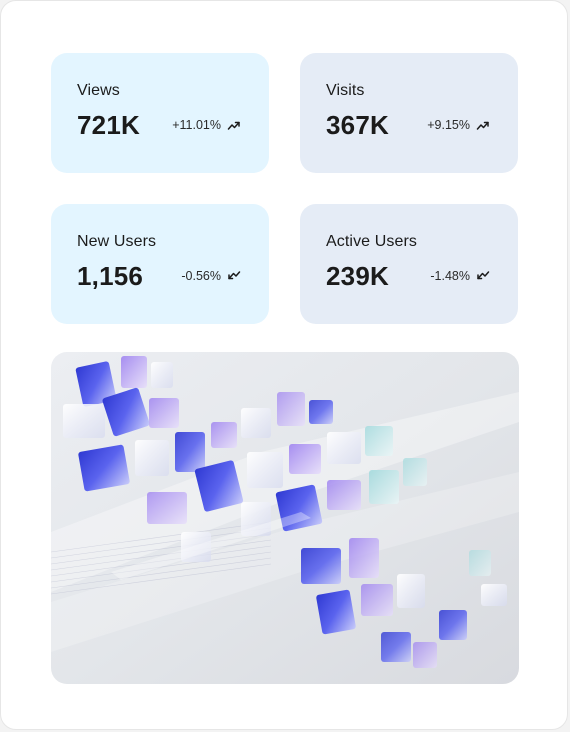 The height and width of the screenshot is (732, 570). I want to click on stat-card-visits: Visits 367K +9.15%, so click(409, 113).